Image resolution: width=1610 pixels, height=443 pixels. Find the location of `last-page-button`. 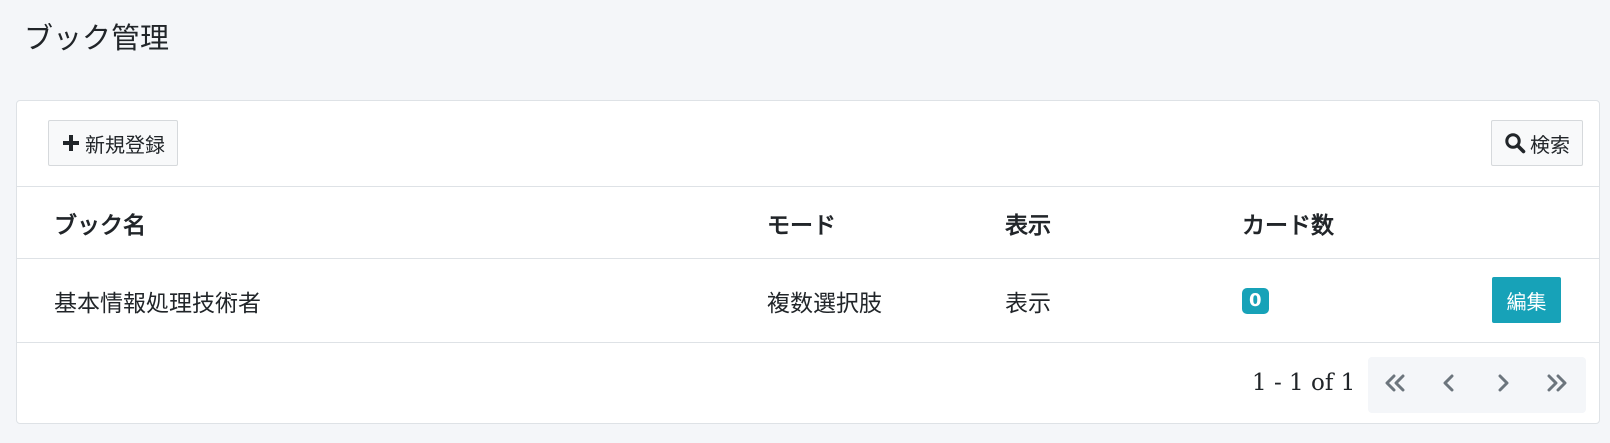

last-page-button is located at coordinates (1557, 385).